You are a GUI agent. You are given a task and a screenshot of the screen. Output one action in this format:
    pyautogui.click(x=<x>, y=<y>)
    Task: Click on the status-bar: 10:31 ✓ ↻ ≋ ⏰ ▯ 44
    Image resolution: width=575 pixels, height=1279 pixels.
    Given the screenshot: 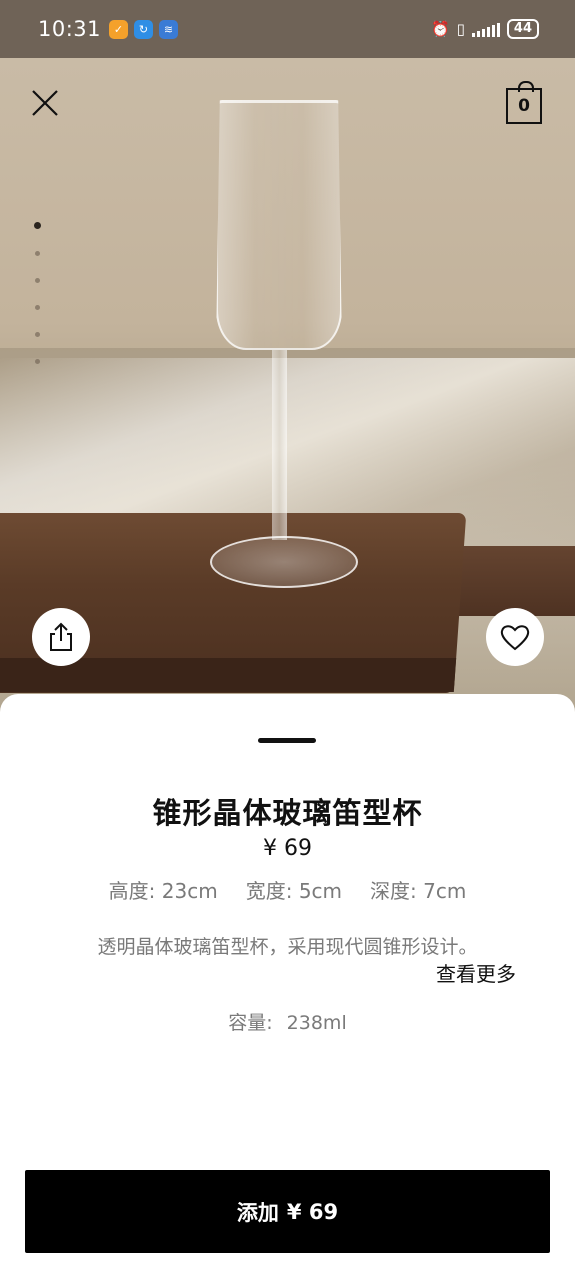 What is the action you would take?
    pyautogui.click(x=287, y=29)
    